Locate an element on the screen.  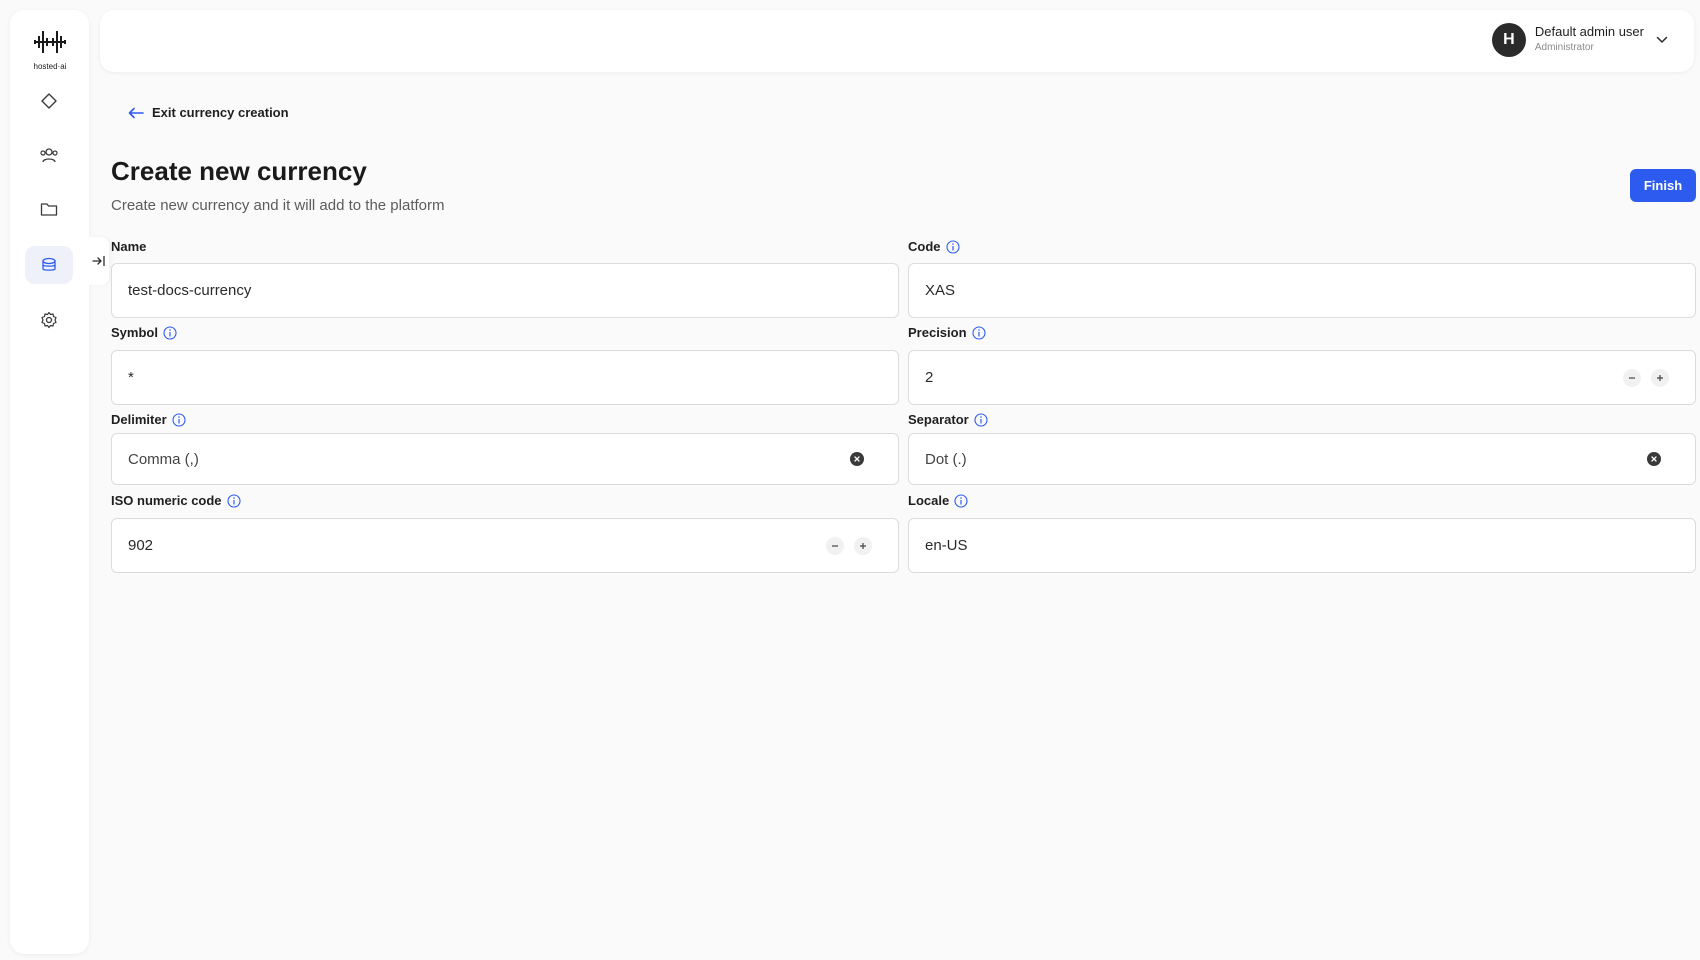
clear-delimiter-button is located at coordinates (857, 459).